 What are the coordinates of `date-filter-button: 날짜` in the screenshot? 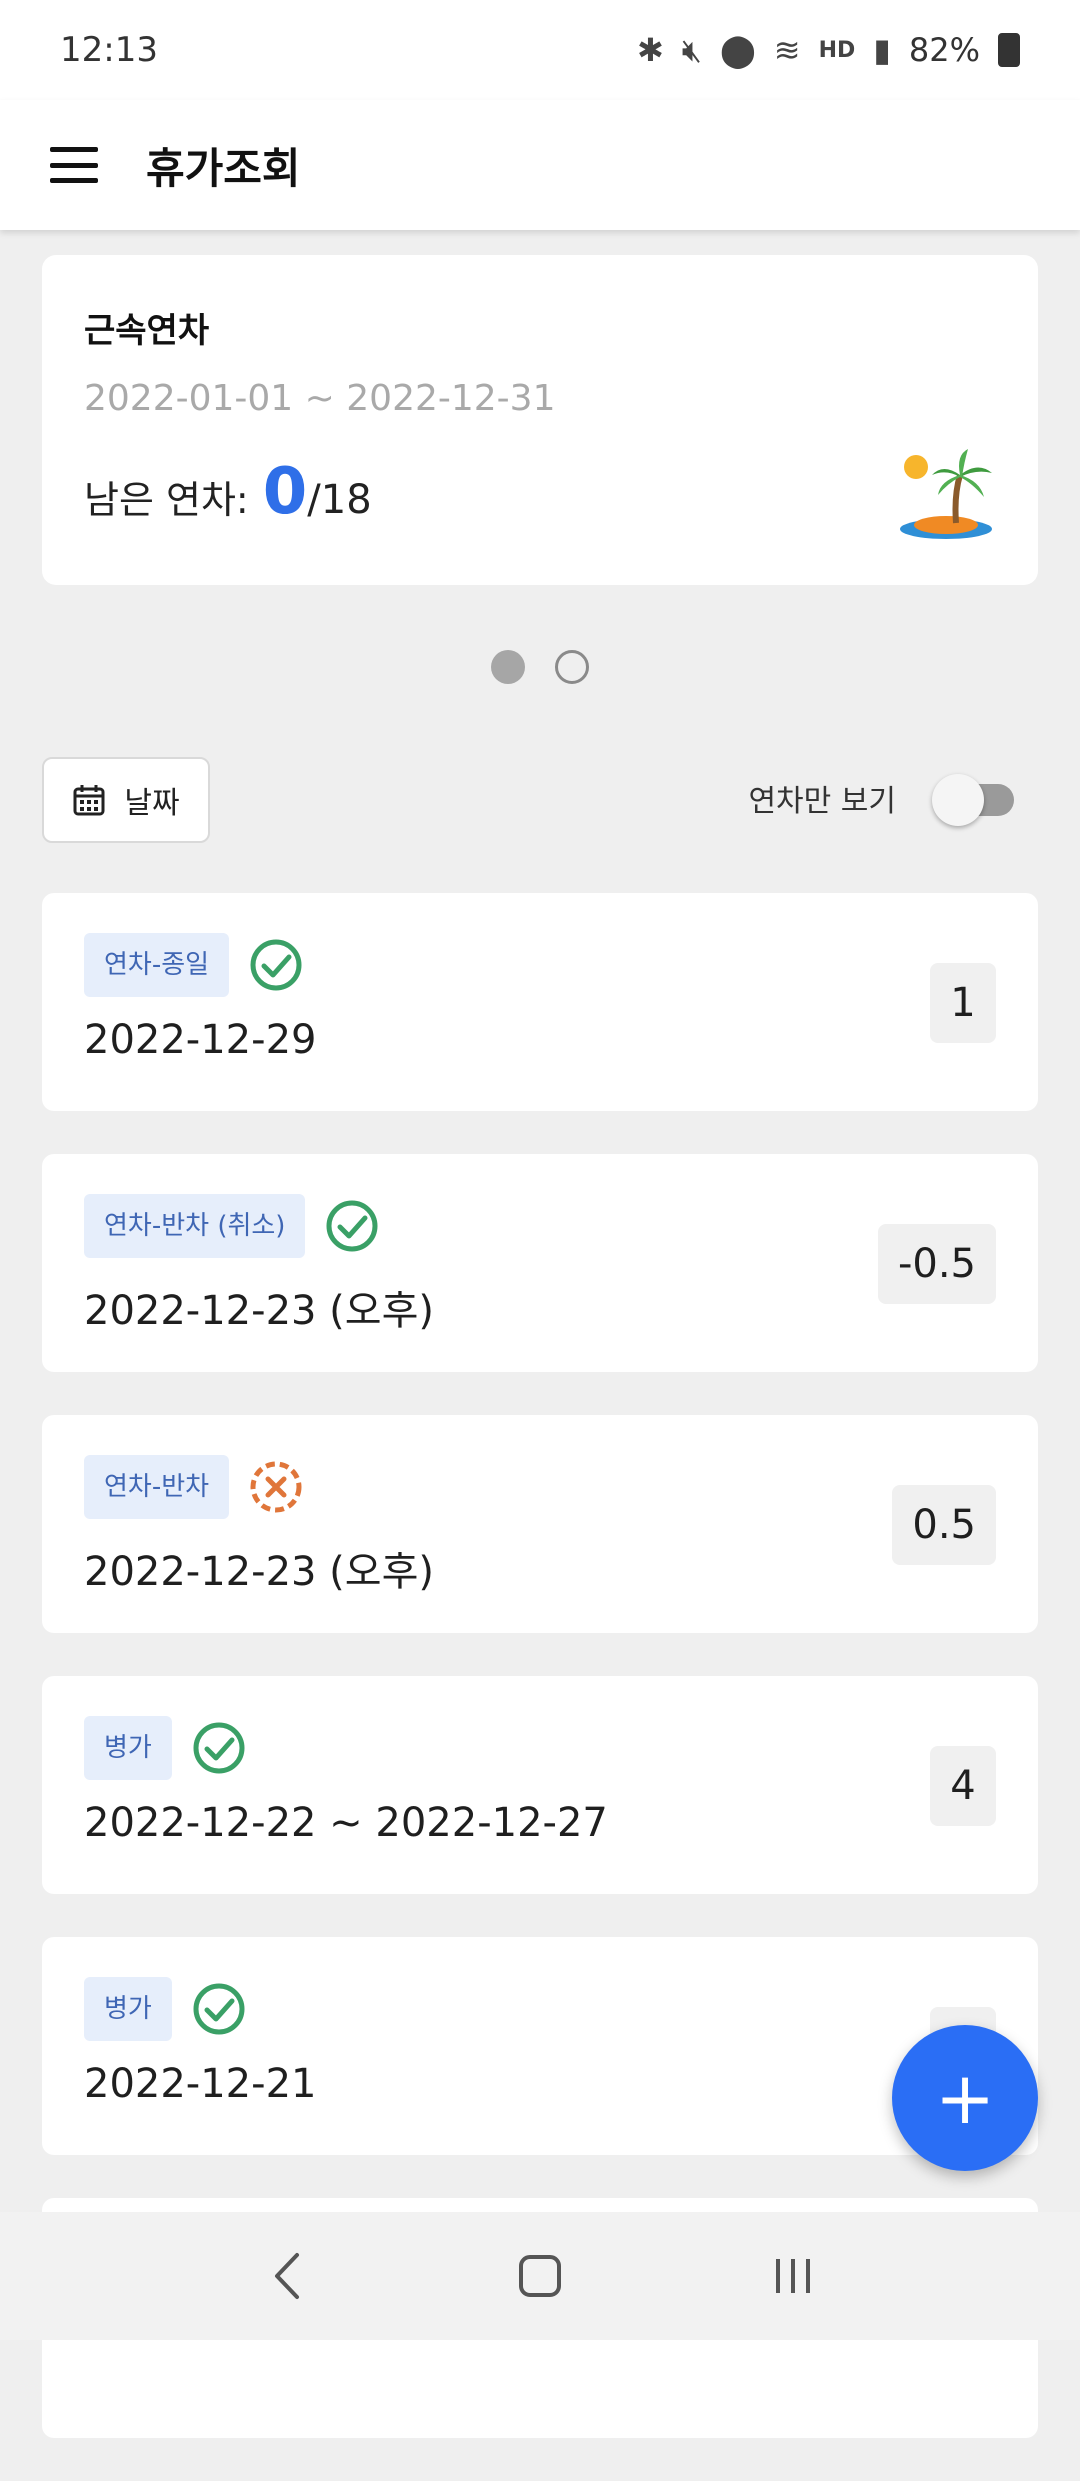 It's located at (126, 800).